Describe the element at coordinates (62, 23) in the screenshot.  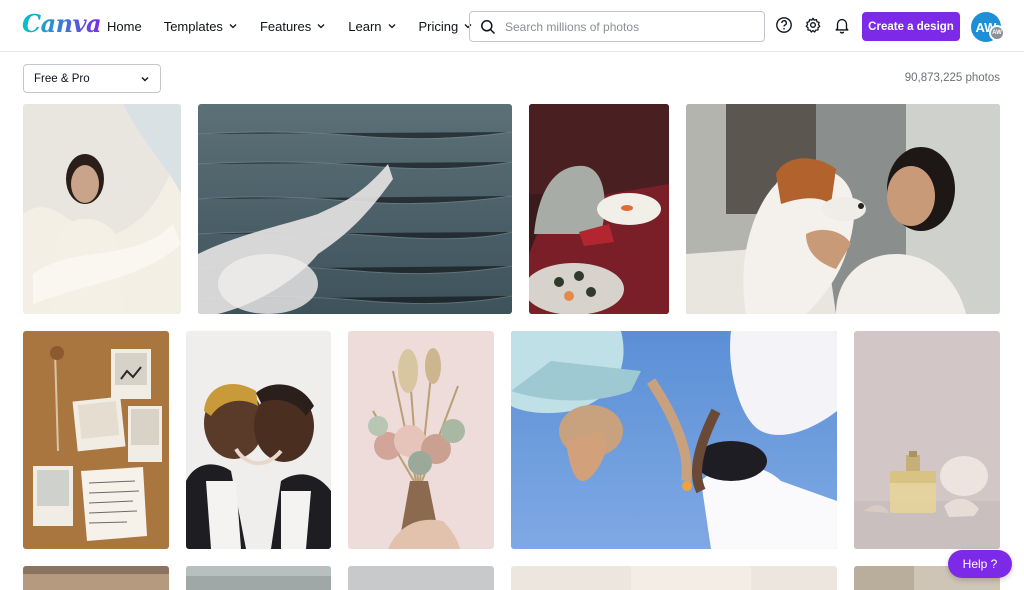
I see `canva-logo: Canva` at that location.